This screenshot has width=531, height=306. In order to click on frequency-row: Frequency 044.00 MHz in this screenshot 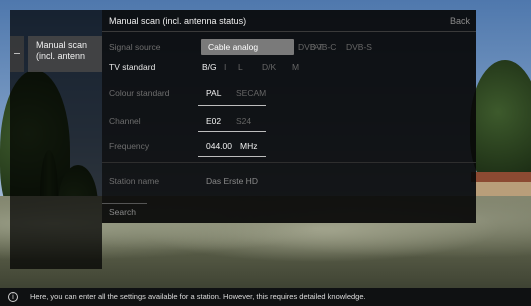, I will do `click(289, 146)`.